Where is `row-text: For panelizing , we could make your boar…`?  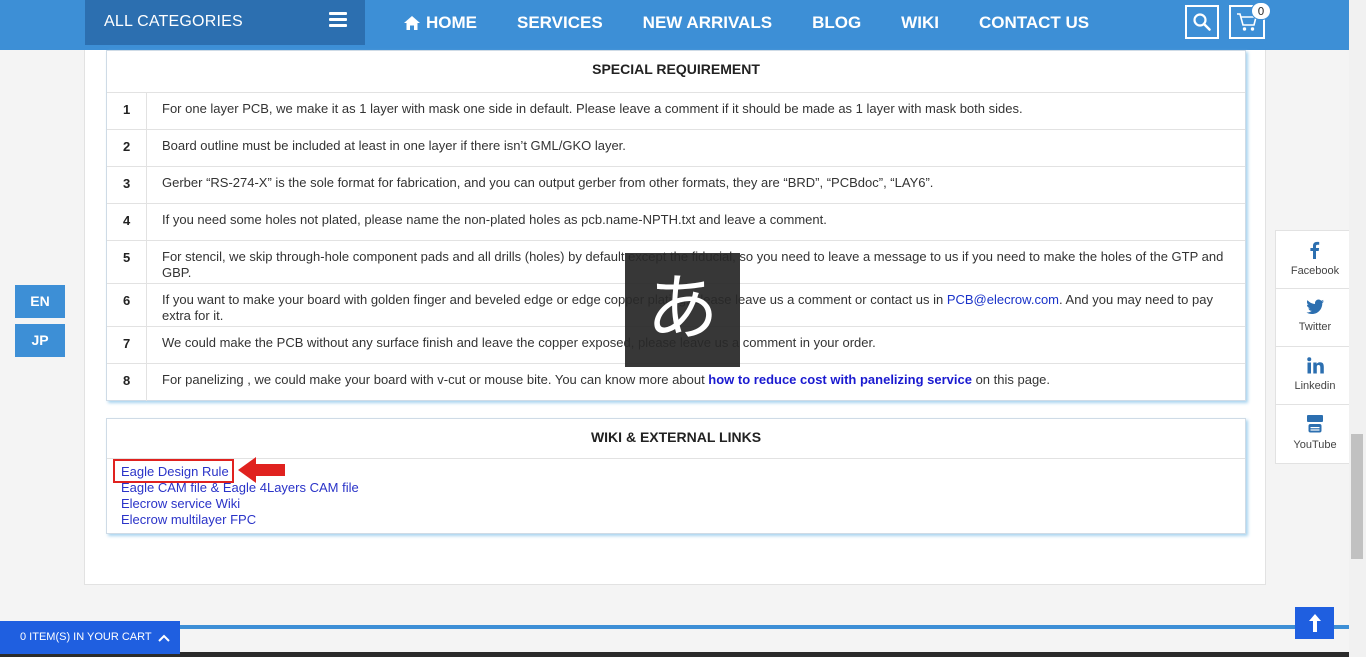
row-text: For panelizing , we could make your boar… is located at coordinates (696, 379).